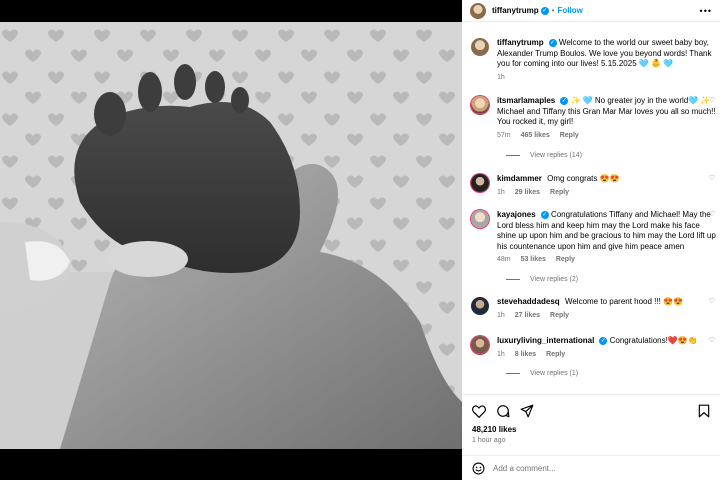 This screenshot has height=480, width=720. What do you see at coordinates (653, 340) in the screenshot?
I see `comment-text: Congratulations!❤️😍👏` at bounding box center [653, 340].